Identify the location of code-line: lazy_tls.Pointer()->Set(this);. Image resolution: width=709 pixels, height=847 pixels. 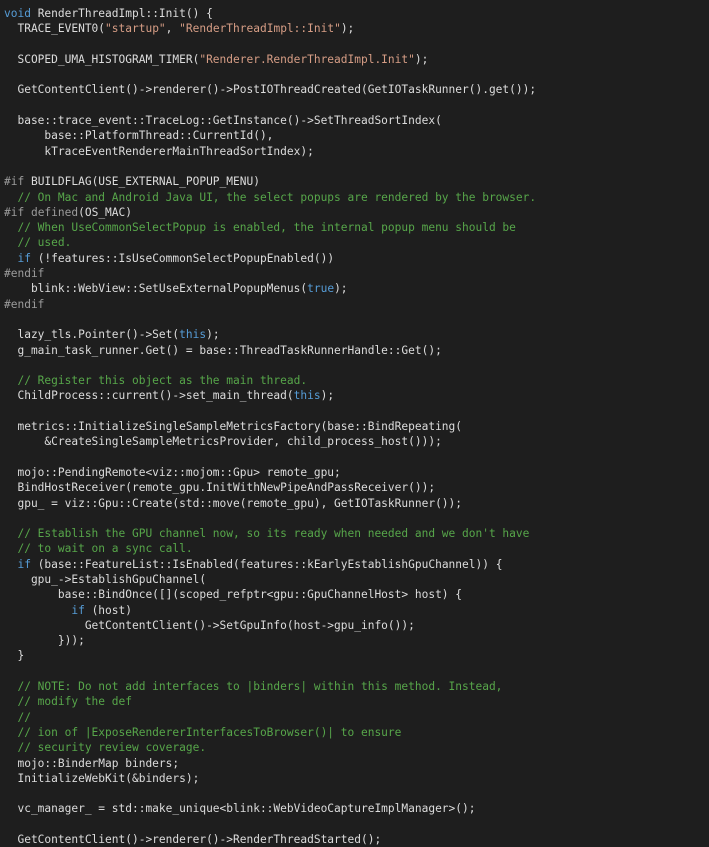
(354, 334).